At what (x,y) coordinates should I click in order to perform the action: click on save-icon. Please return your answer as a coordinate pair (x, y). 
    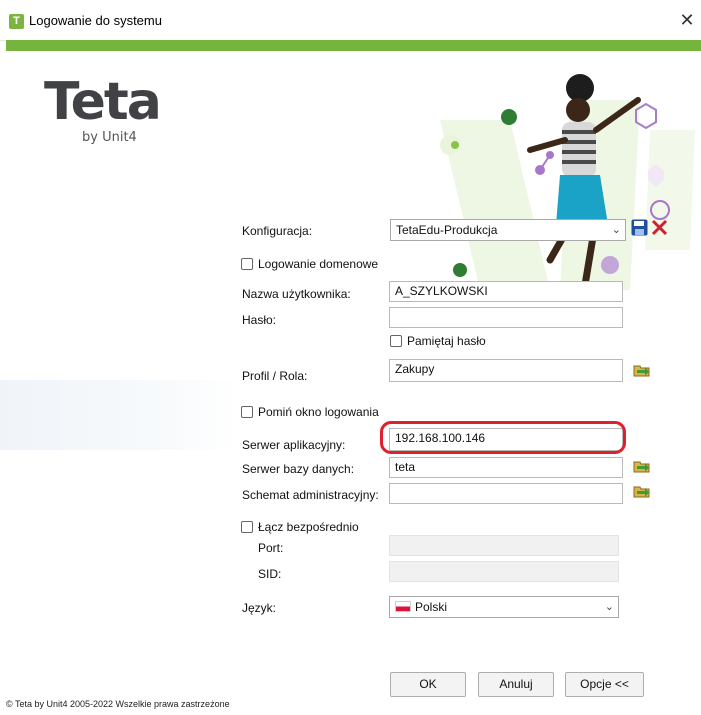
    Looking at the image, I should click on (639, 227).